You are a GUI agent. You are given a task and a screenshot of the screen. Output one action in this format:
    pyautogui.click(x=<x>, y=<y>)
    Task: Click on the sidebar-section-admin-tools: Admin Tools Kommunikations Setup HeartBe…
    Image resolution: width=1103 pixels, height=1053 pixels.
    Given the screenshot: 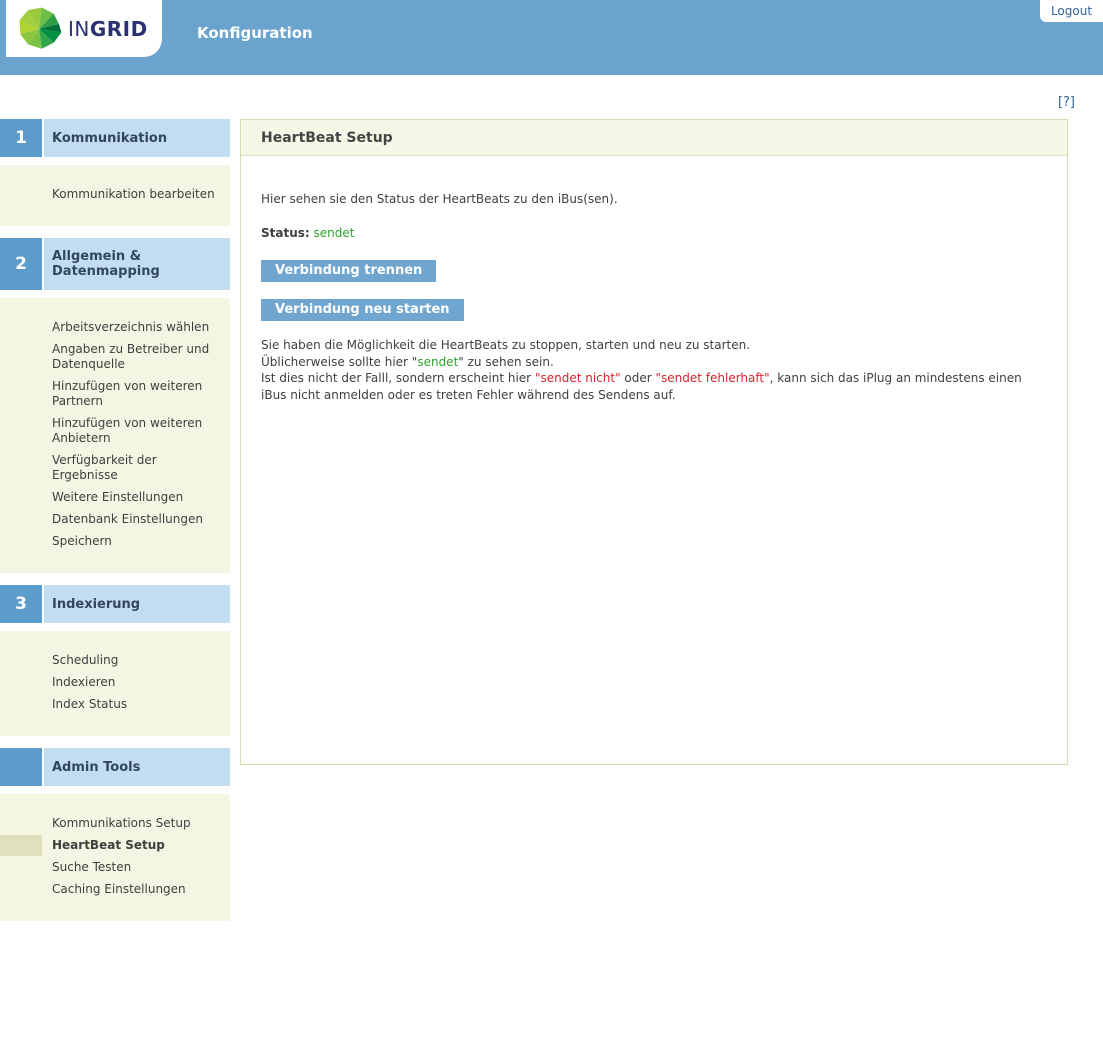 What is the action you would take?
    pyautogui.click(x=115, y=834)
    